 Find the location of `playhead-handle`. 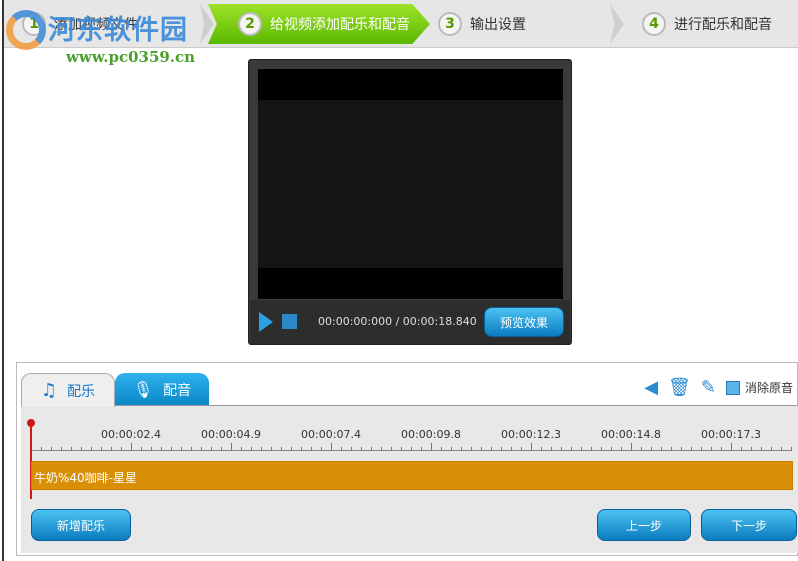

playhead-handle is located at coordinates (31, 423).